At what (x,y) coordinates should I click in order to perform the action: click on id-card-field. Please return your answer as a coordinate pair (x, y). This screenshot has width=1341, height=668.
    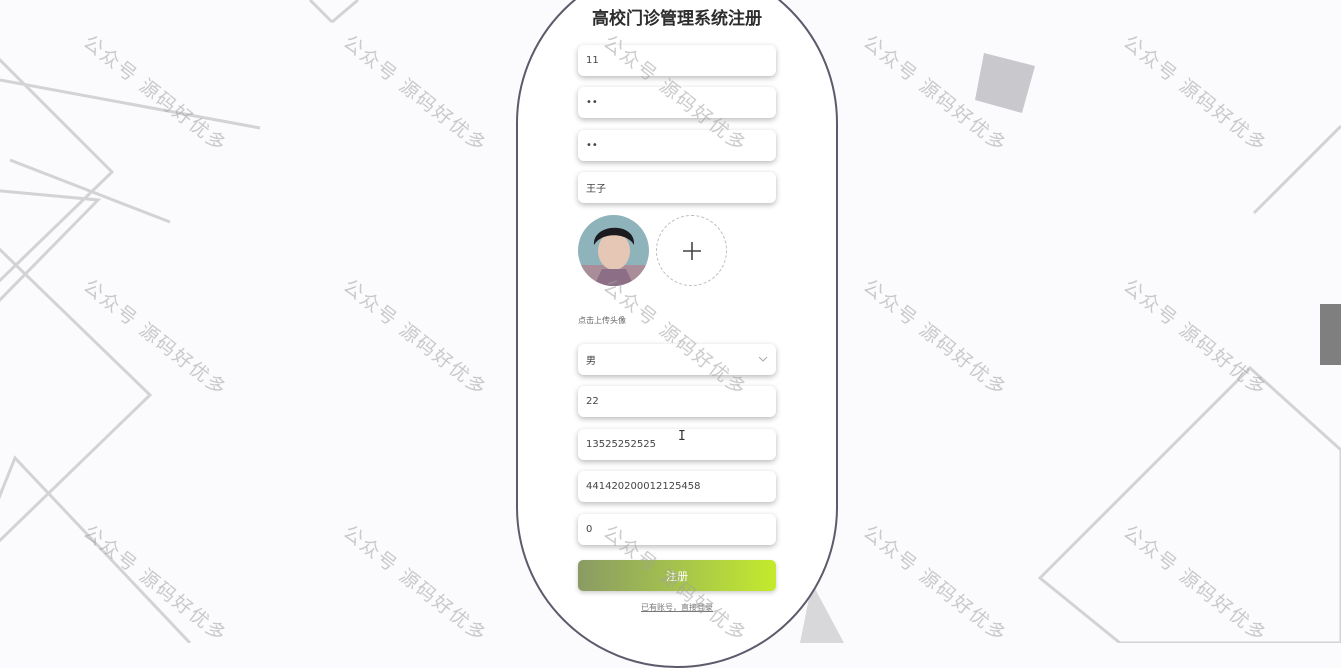
    Looking at the image, I should click on (677, 486).